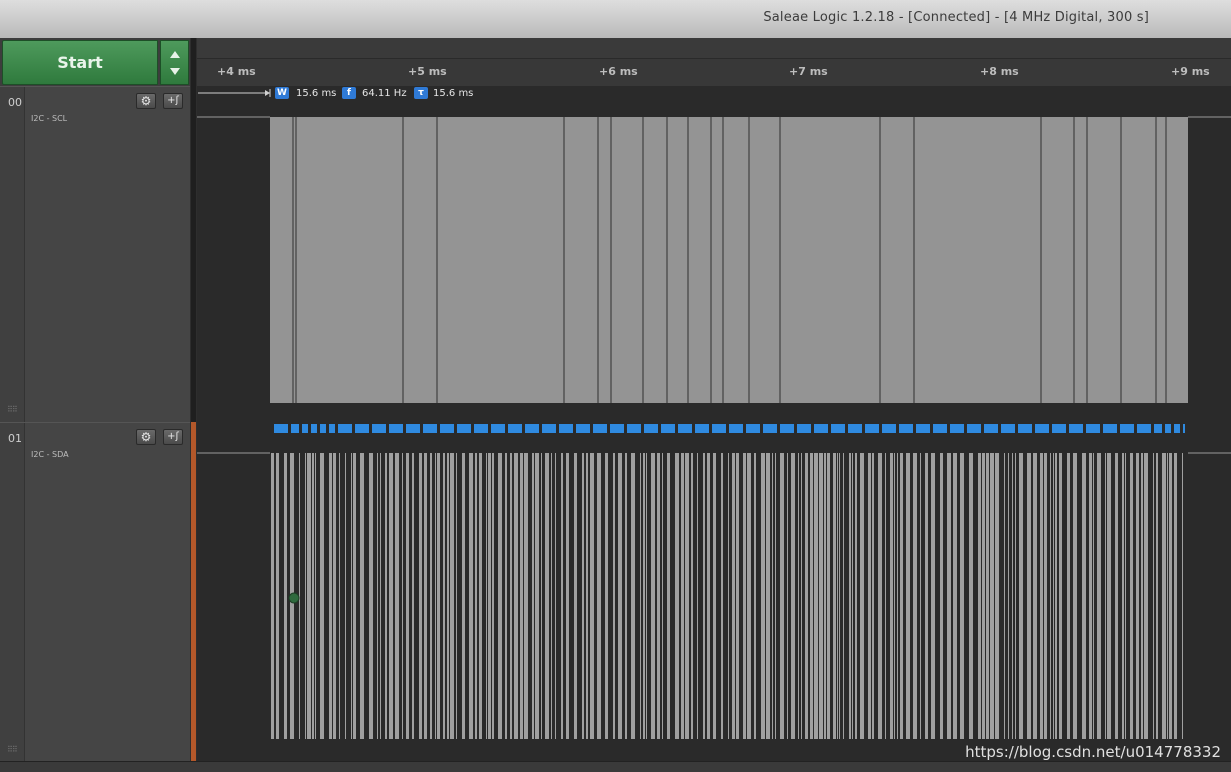 This screenshot has height=772, width=1231. I want to click on channel-name: I2C - SCL, so click(49, 118).